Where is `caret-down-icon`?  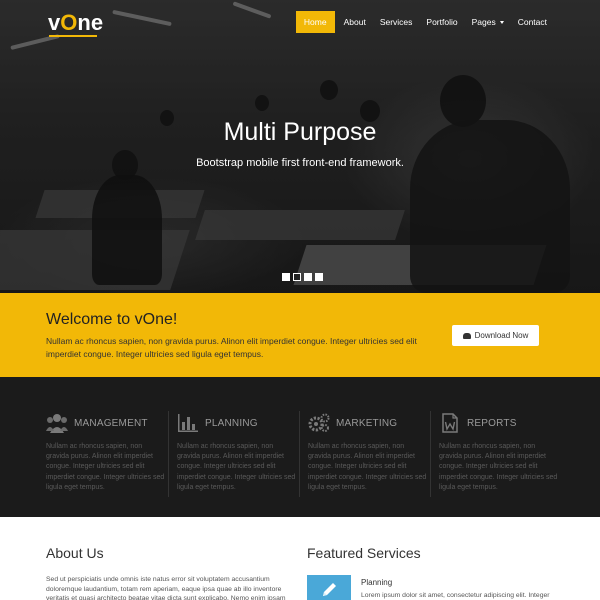
caret-down-icon is located at coordinates (501, 22).